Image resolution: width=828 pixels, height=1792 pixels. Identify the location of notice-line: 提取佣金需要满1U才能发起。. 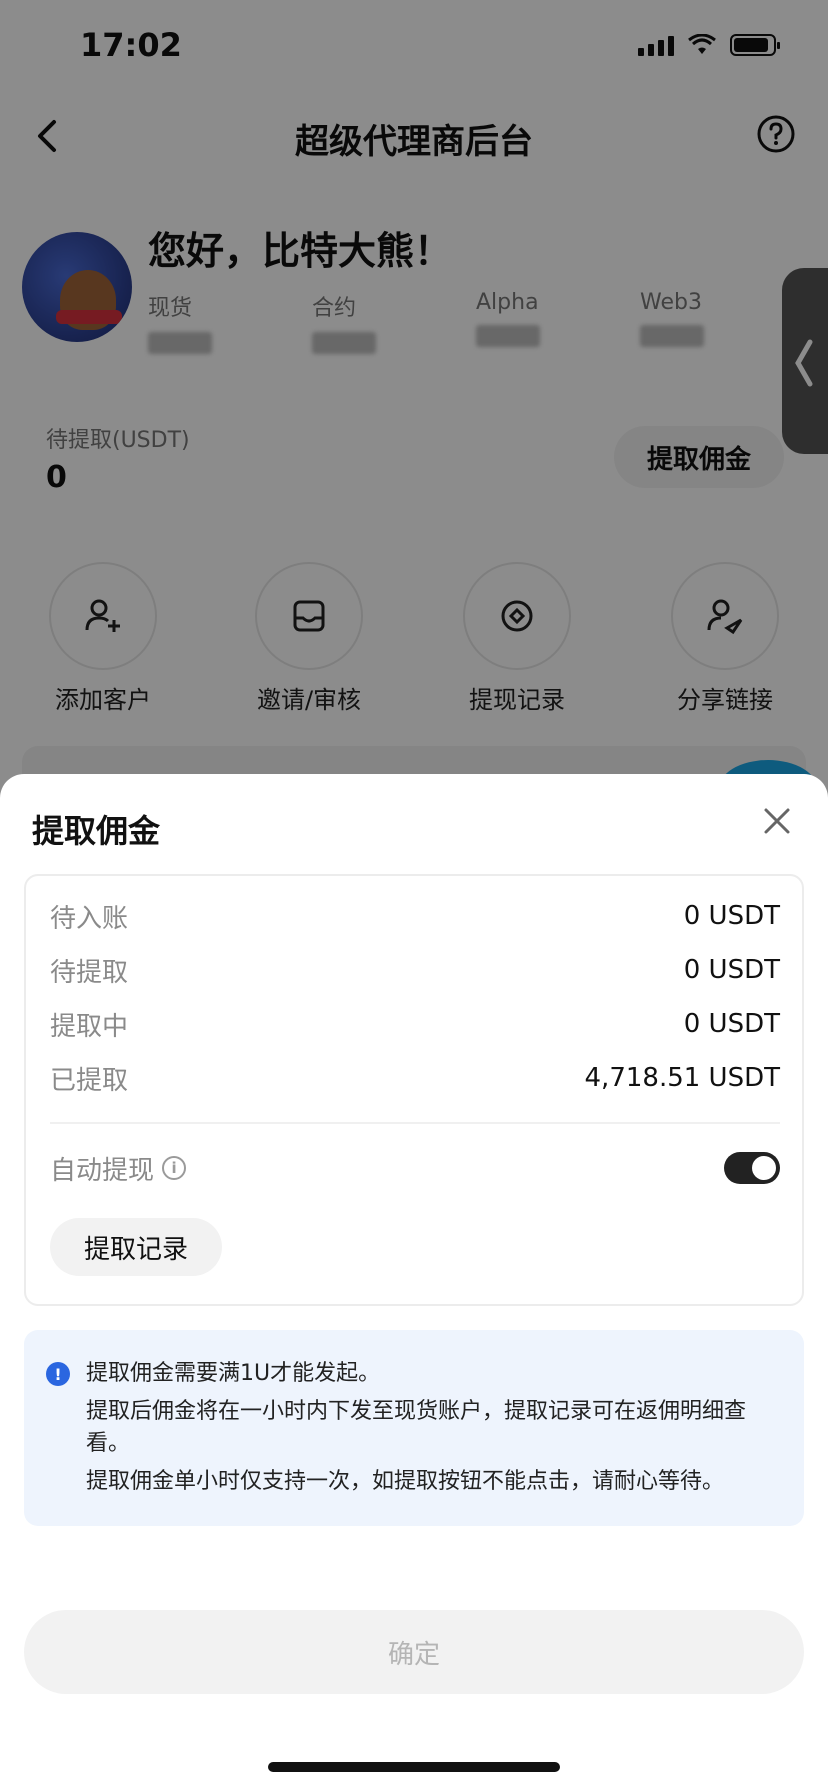
(233, 1373).